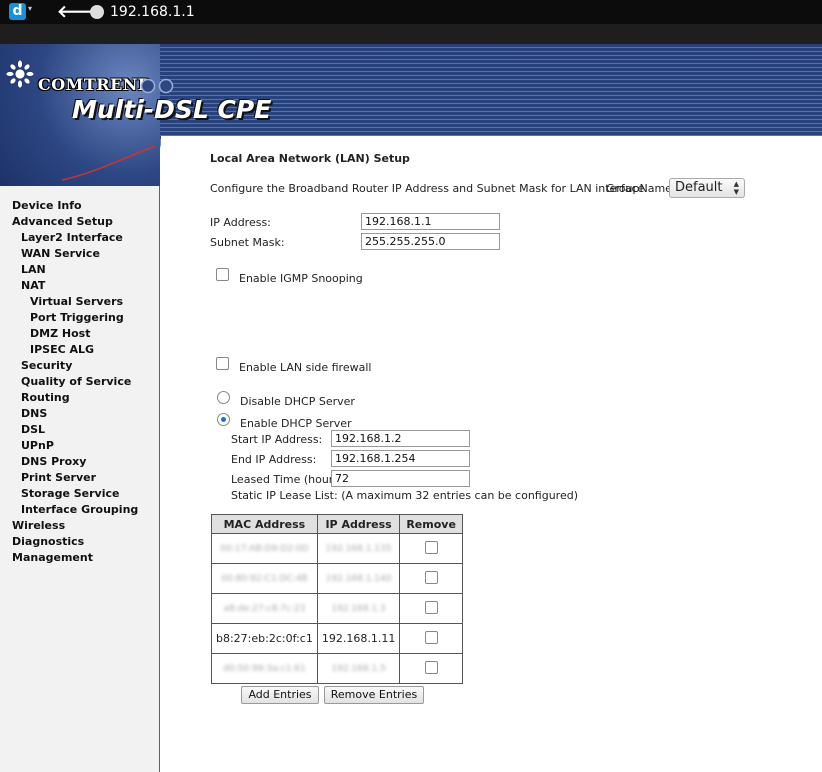 This screenshot has width=822, height=772. I want to click on lan-firewall-checkbox, so click(222, 363).